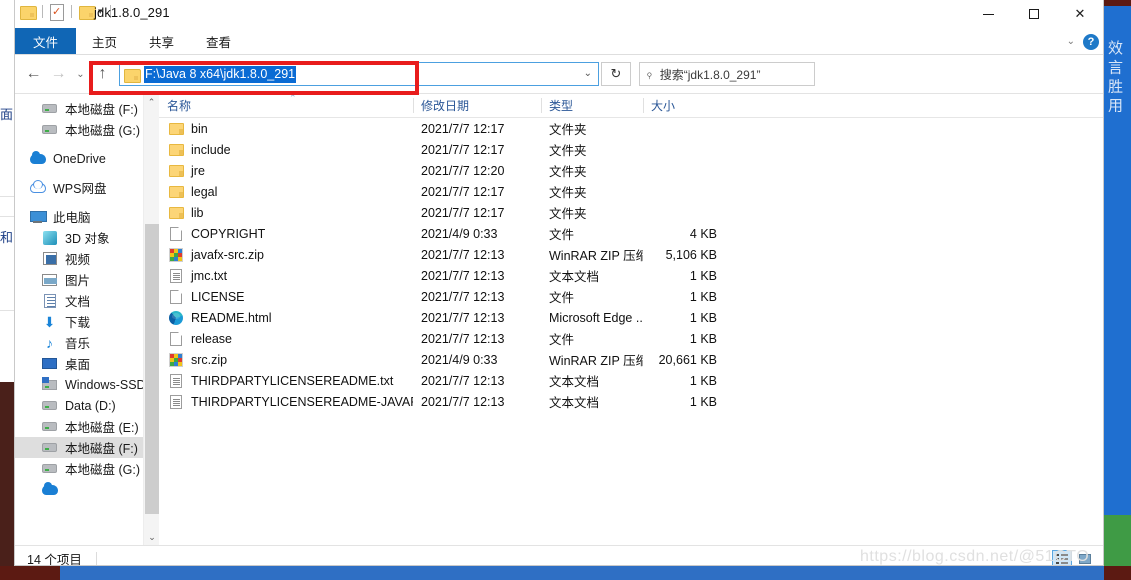 This screenshot has width=1131, height=580. What do you see at coordinates (1085, 557) in the screenshot?
I see `thumbnail-view-button` at bounding box center [1085, 557].